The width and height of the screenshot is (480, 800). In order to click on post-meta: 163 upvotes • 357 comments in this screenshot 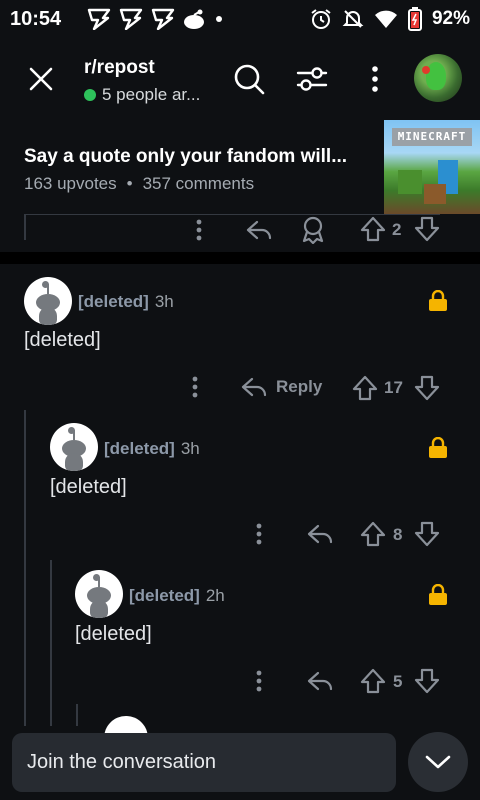, I will do `click(139, 184)`.